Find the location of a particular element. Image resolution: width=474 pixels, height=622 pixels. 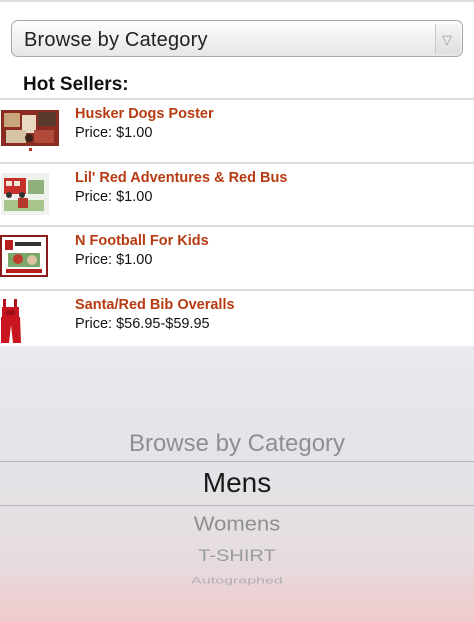

picker-option-mens-selected: Mens is located at coordinates (237, 483).